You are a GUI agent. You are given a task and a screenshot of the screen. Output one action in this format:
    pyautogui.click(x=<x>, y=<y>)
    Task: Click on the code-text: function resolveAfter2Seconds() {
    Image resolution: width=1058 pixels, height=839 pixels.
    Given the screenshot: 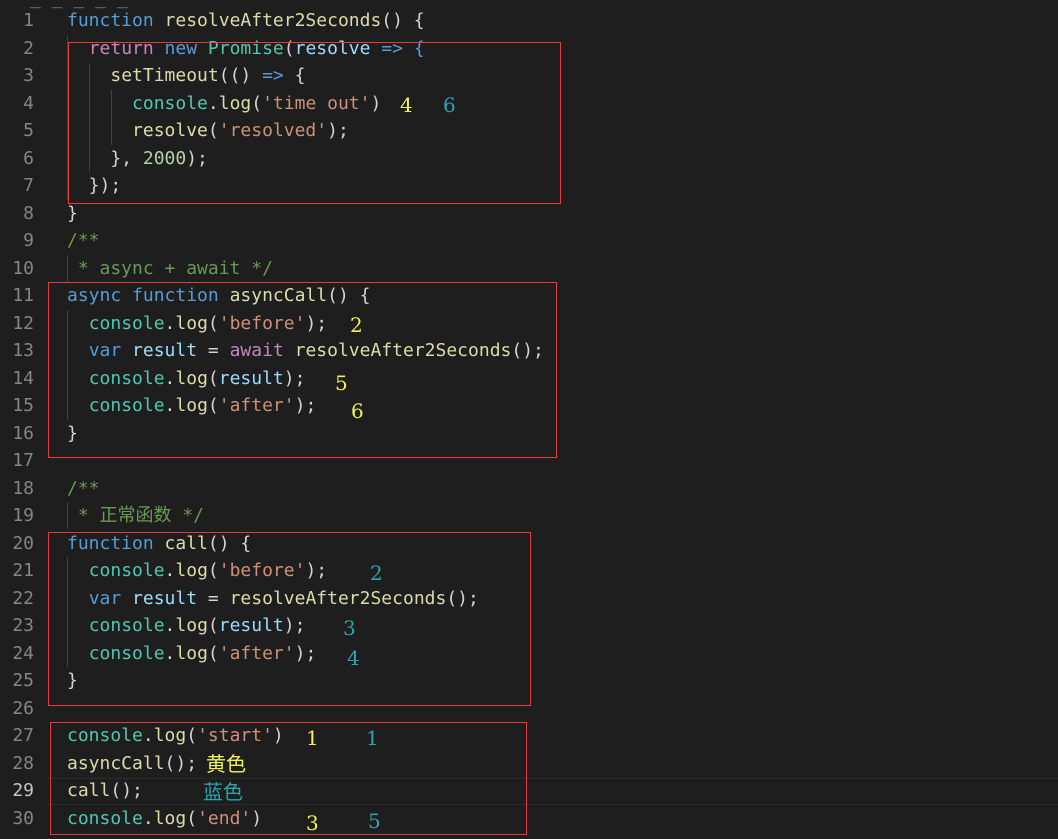 What is the action you would take?
    pyautogui.click(x=246, y=21)
    